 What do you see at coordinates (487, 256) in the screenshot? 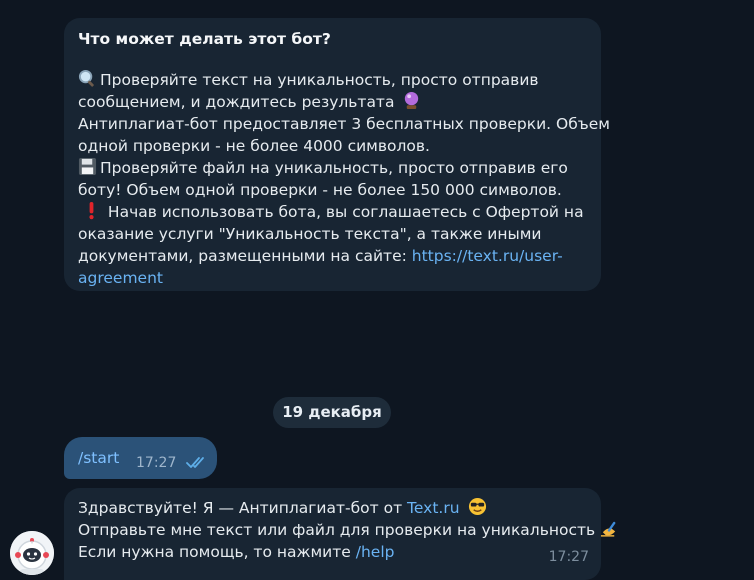
I see `agreement-link: https://text.ru/user-` at bounding box center [487, 256].